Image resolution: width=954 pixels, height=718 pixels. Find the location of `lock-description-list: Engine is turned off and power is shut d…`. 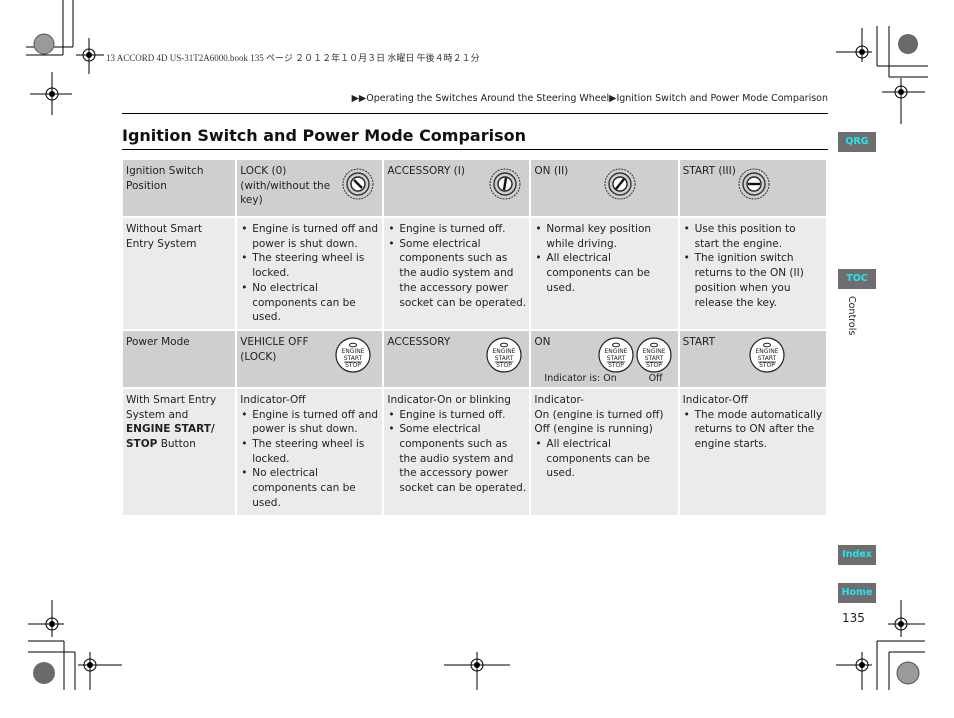

lock-description-list: Engine is turned off and power is shut d… is located at coordinates (309, 273).